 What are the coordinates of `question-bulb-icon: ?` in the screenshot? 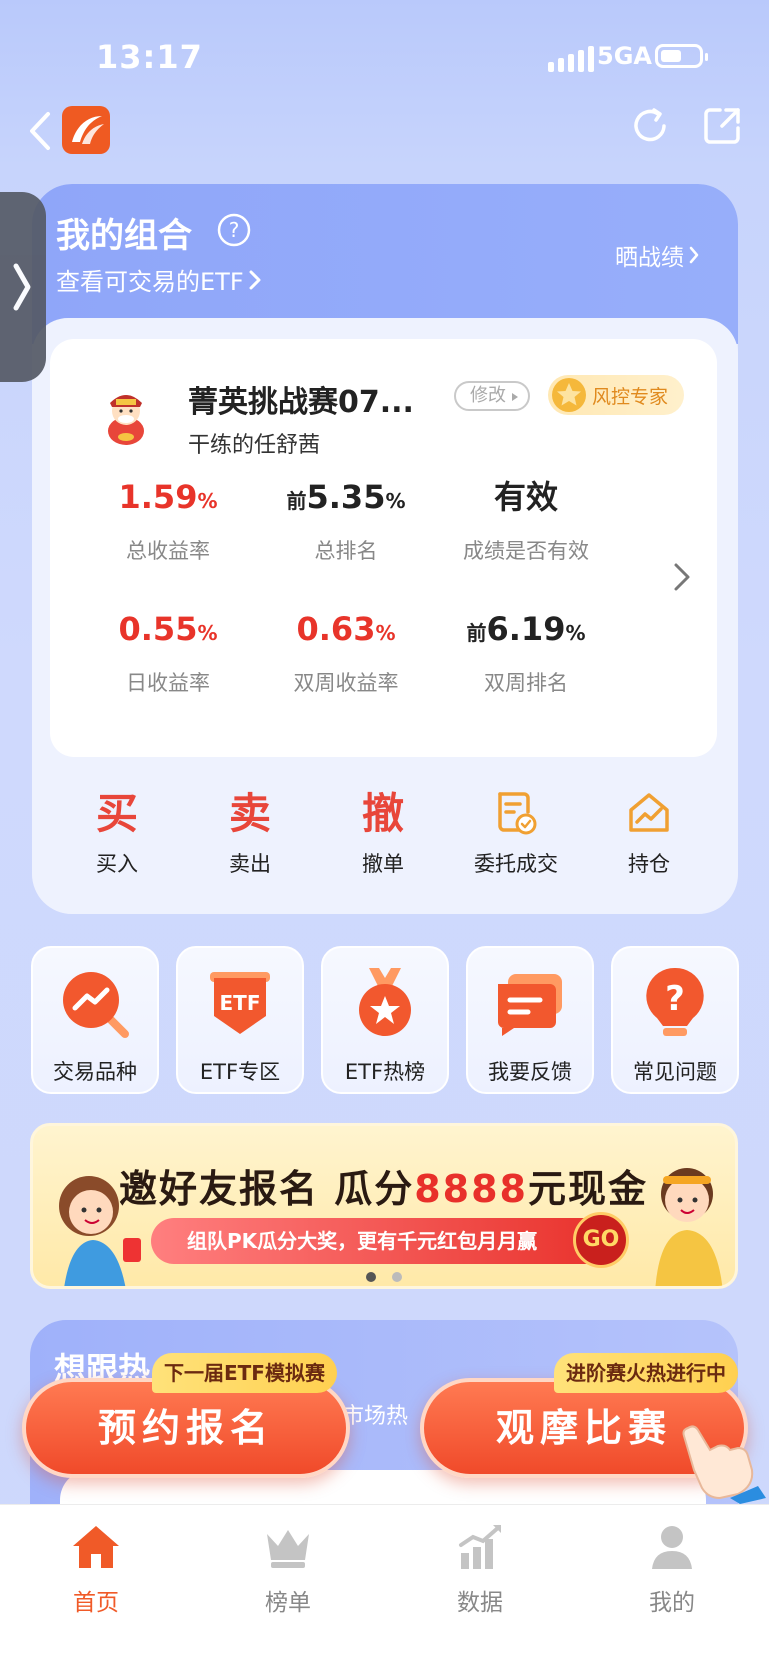 It's located at (675, 1001).